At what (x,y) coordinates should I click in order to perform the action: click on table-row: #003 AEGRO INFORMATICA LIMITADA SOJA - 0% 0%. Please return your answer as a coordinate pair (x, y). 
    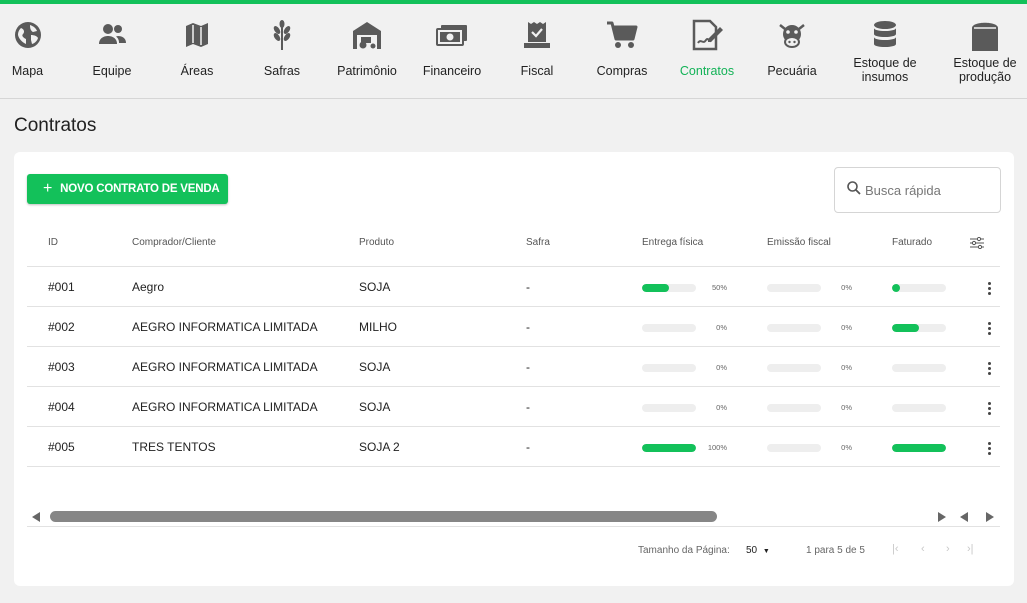
    Looking at the image, I should click on (513, 367).